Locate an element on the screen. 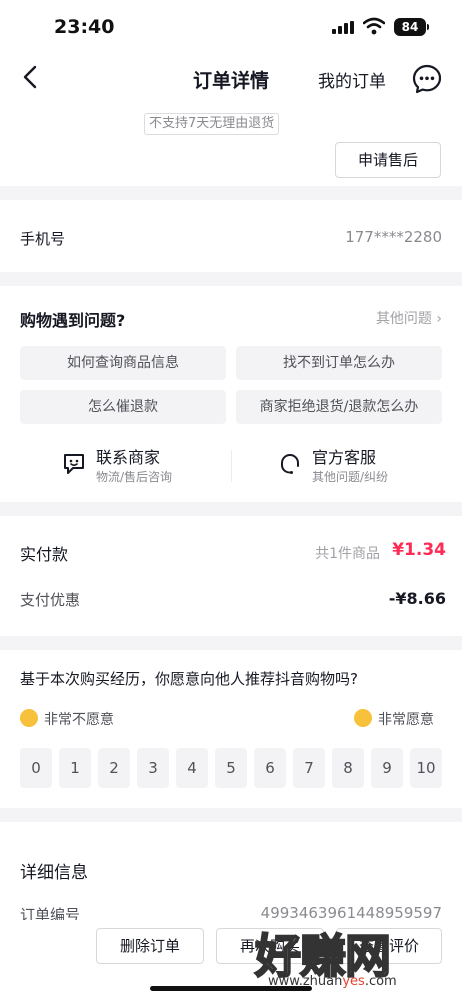  watermark-url-suffix: .com is located at coordinates (380, 981).